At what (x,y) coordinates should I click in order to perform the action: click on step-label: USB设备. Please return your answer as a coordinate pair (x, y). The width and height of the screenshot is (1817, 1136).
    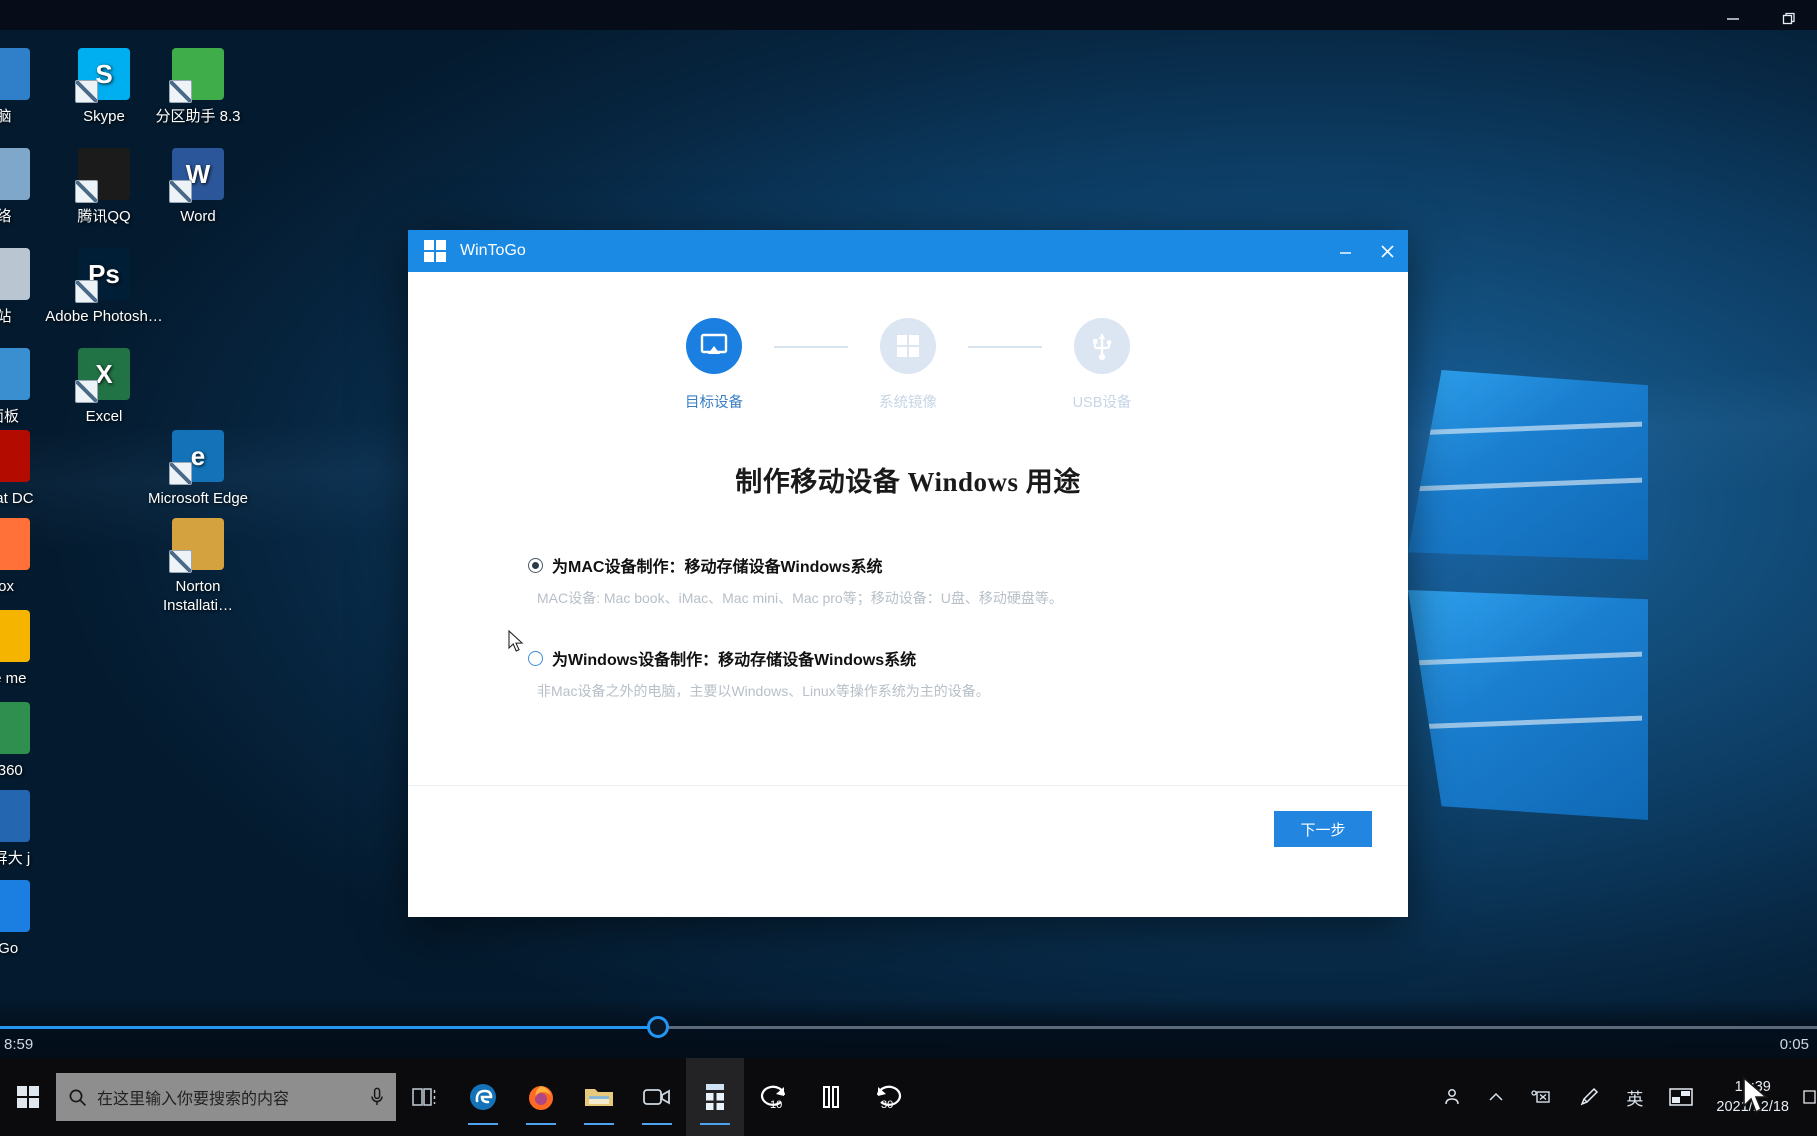
    Looking at the image, I should click on (1102, 403).